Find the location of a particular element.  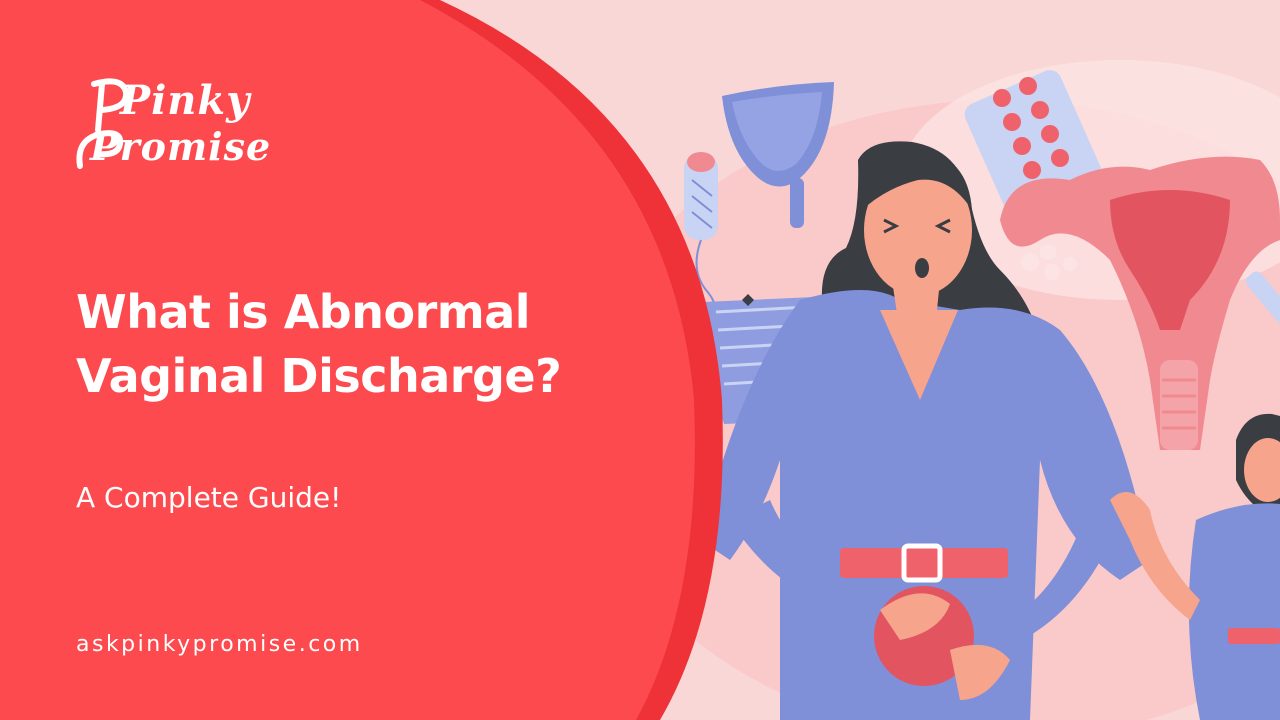

website-url: askpinkypromise.com is located at coordinates (219, 644).